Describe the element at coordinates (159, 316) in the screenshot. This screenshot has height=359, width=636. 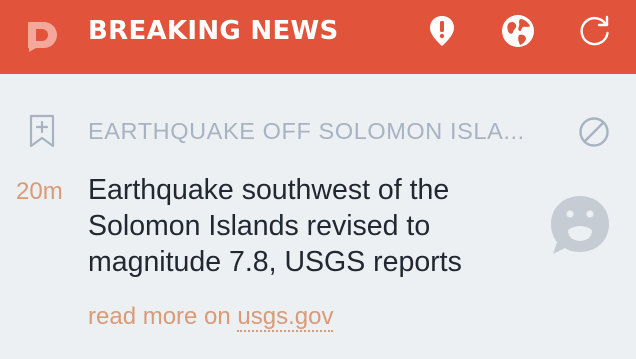
I see `read-more-prefix: read more on` at that location.